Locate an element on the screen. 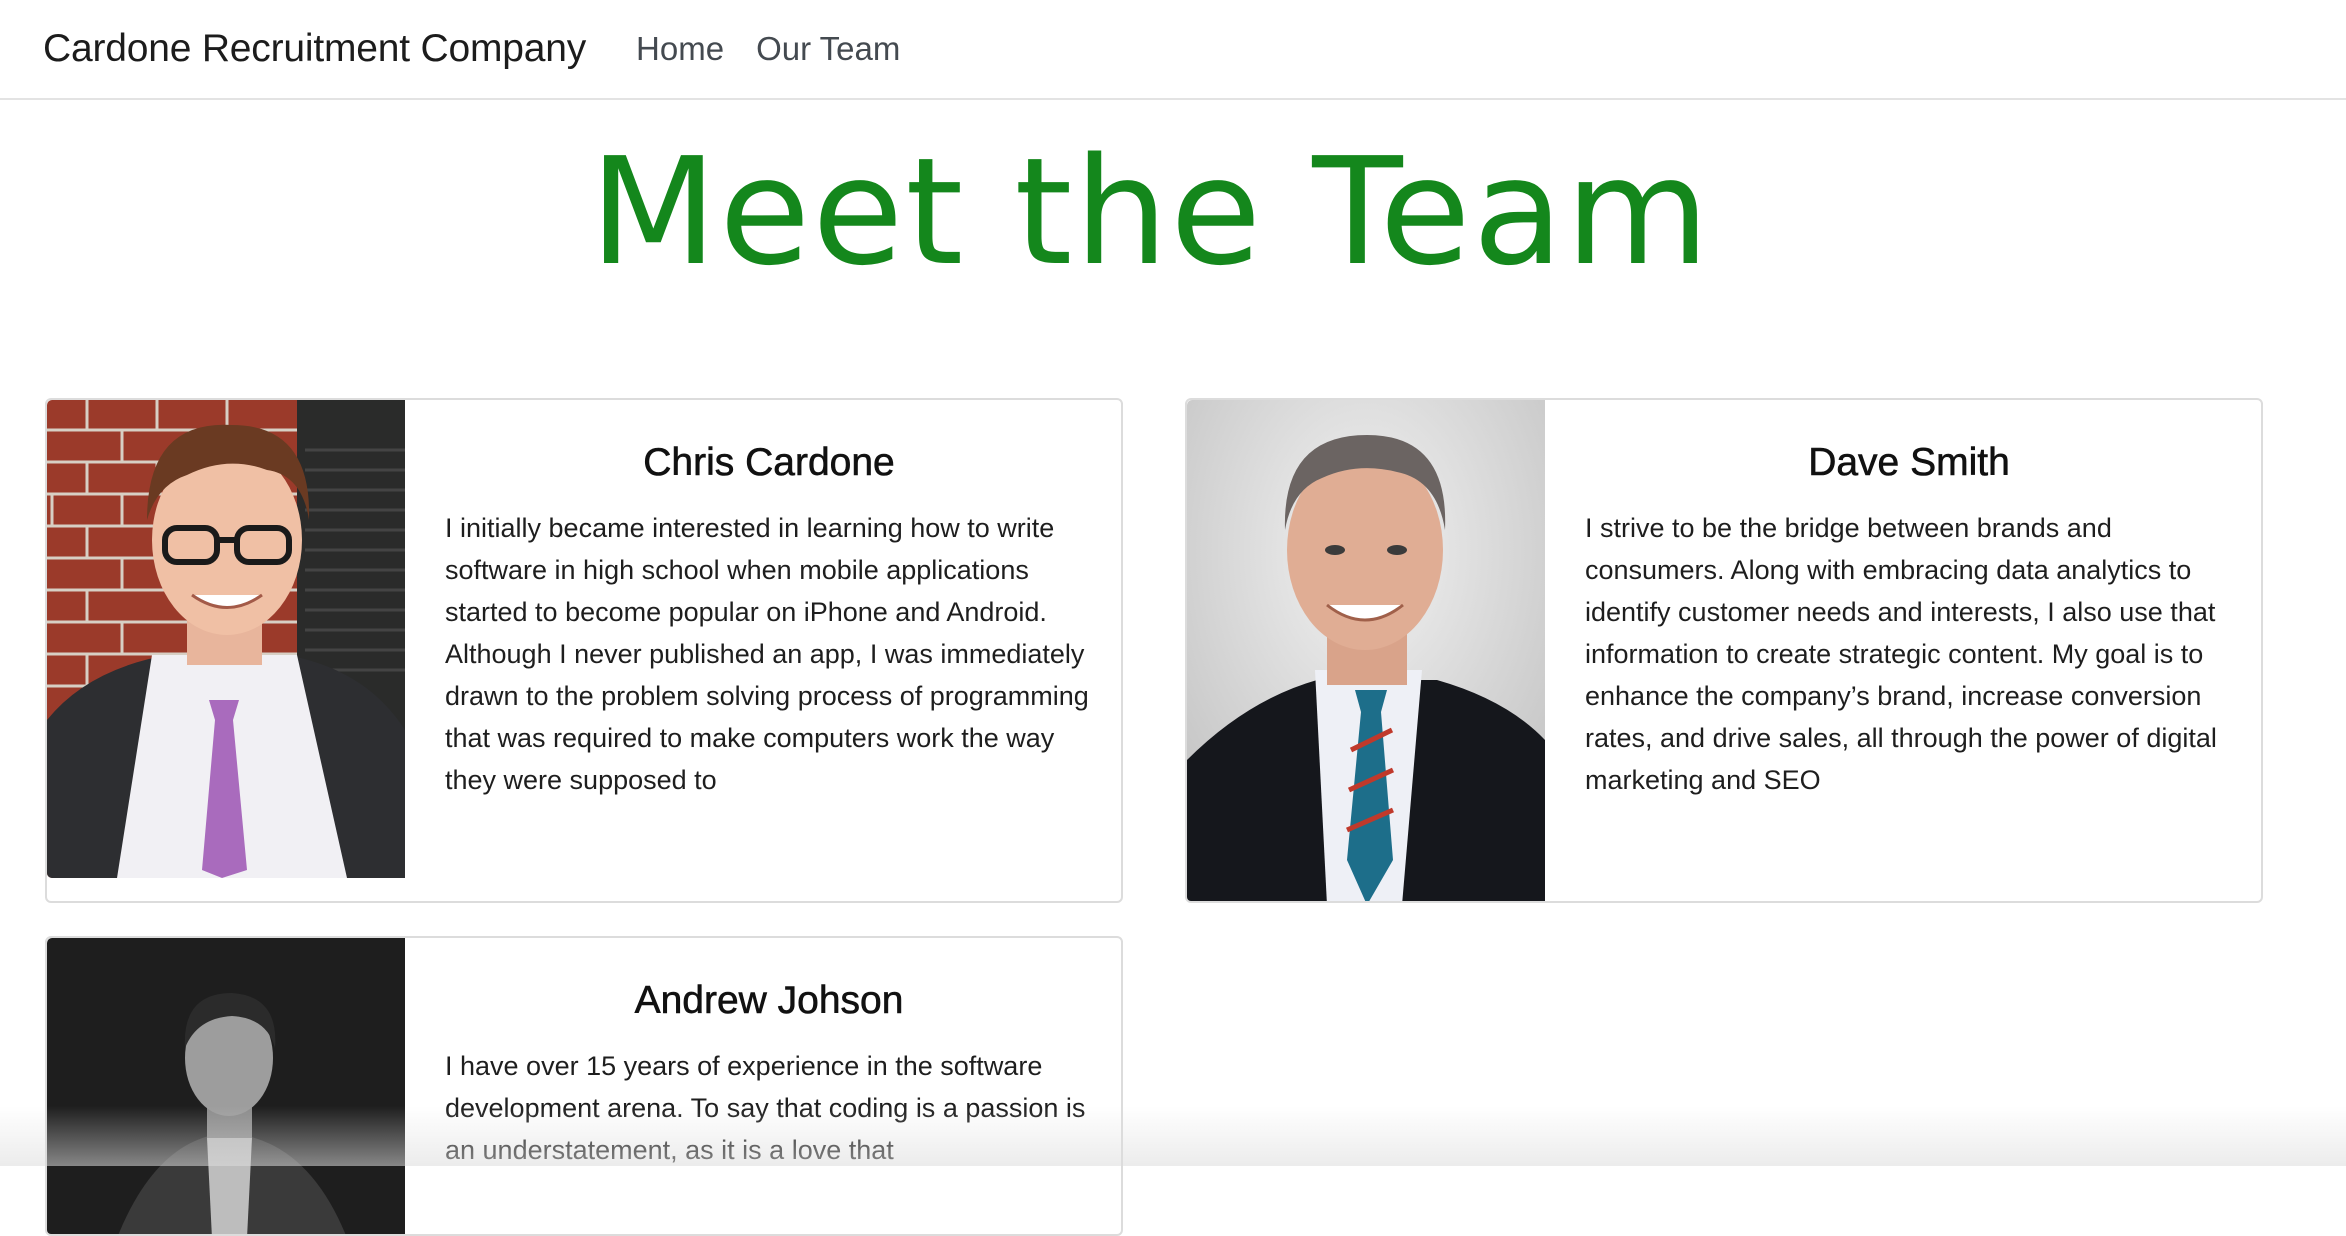 The image size is (2346, 1236). nav-links: Home Our Team is located at coordinates (768, 49).